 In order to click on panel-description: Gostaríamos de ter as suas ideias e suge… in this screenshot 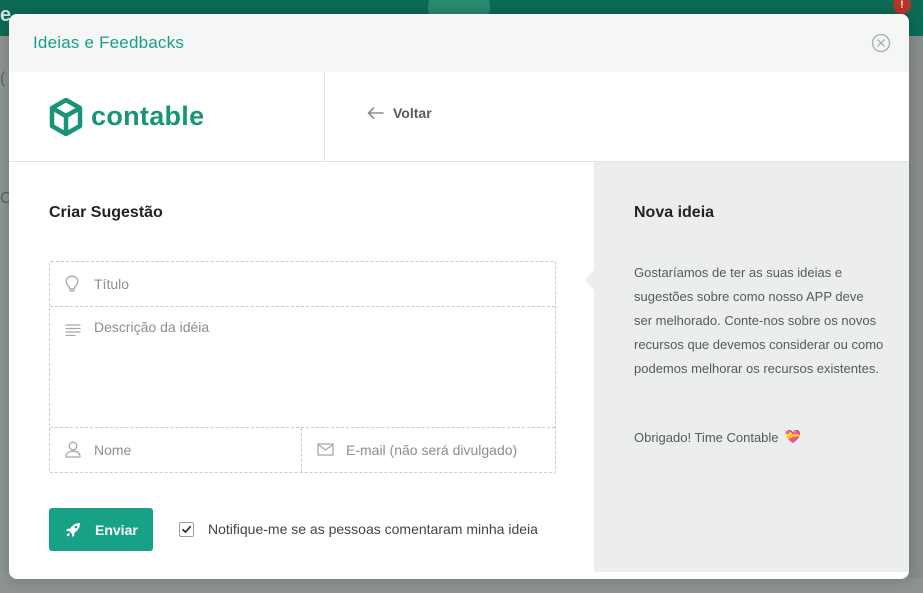, I will do `click(759, 320)`.